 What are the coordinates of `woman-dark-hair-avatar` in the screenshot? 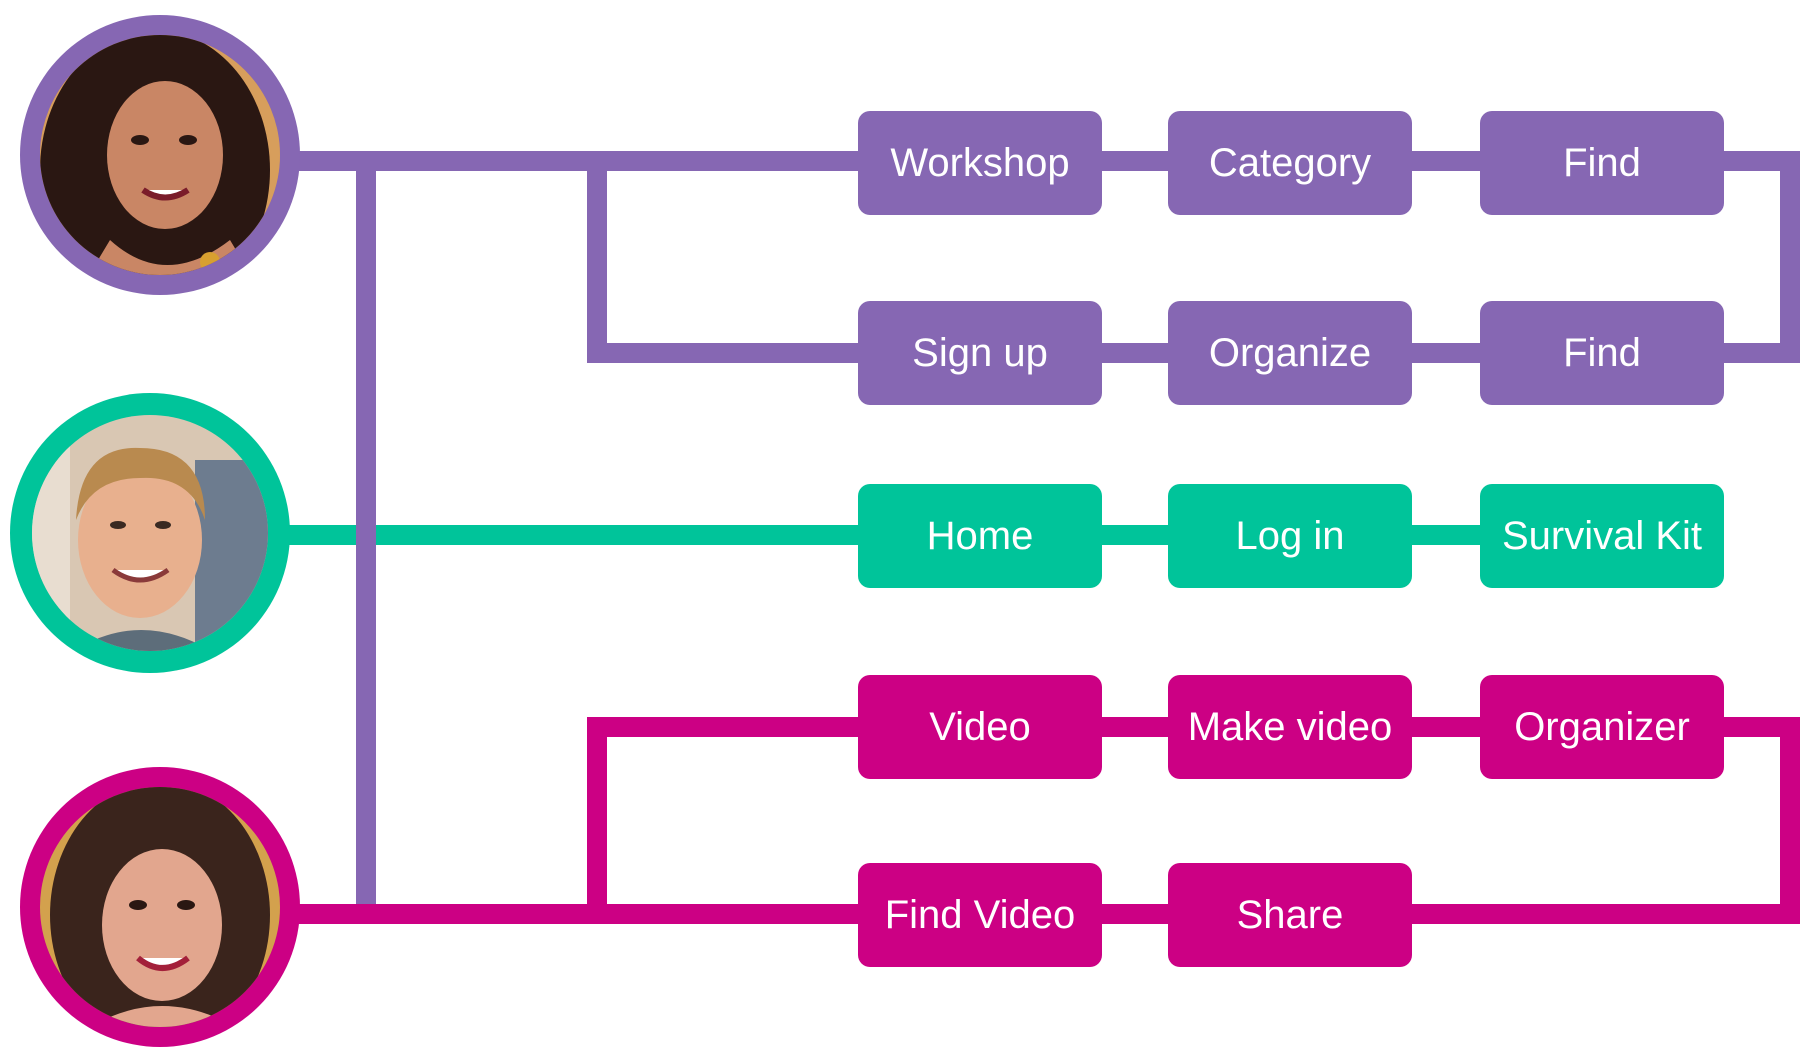 It's located at (160, 155).